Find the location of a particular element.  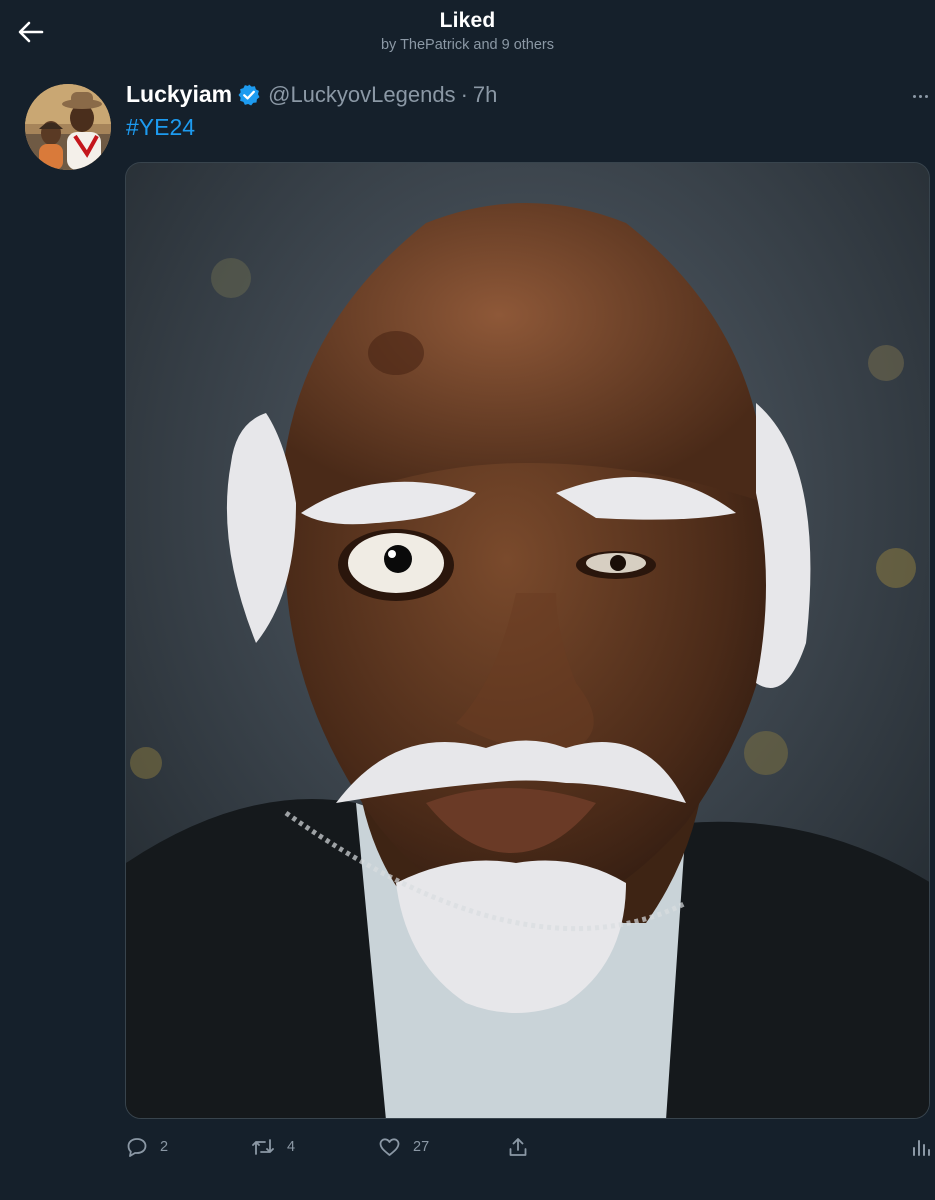

heart-icon is located at coordinates (389, 1147).